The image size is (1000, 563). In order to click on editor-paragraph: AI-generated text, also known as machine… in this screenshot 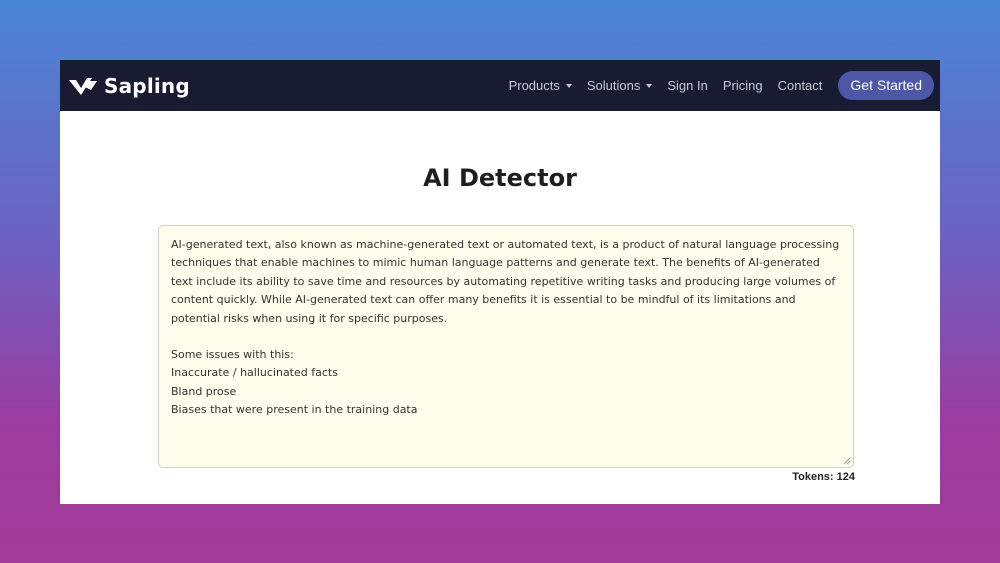, I will do `click(505, 281)`.